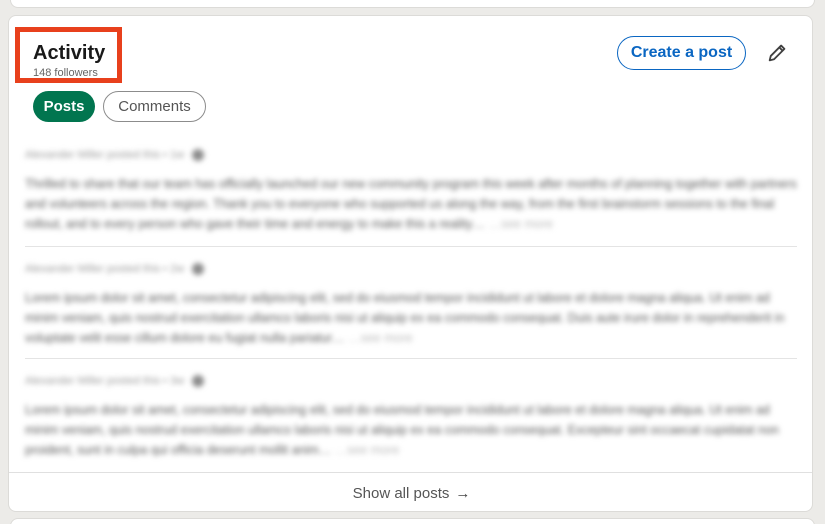 The image size is (825, 524). I want to click on show-all-label: Show all posts, so click(401, 493).